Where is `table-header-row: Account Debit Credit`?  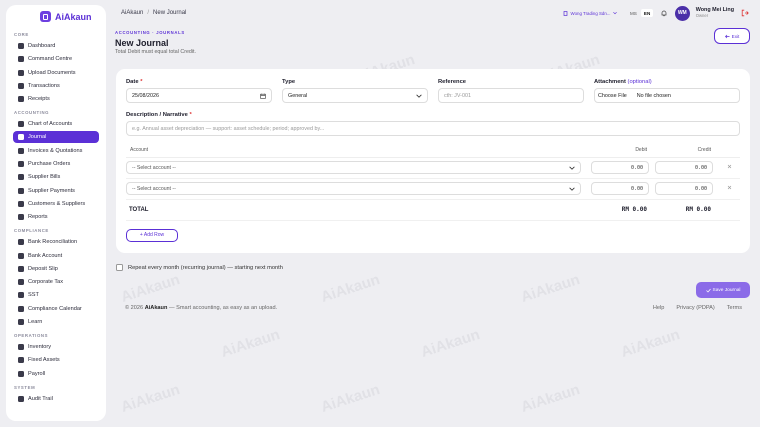 table-header-row: Account Debit Credit is located at coordinates (433, 150).